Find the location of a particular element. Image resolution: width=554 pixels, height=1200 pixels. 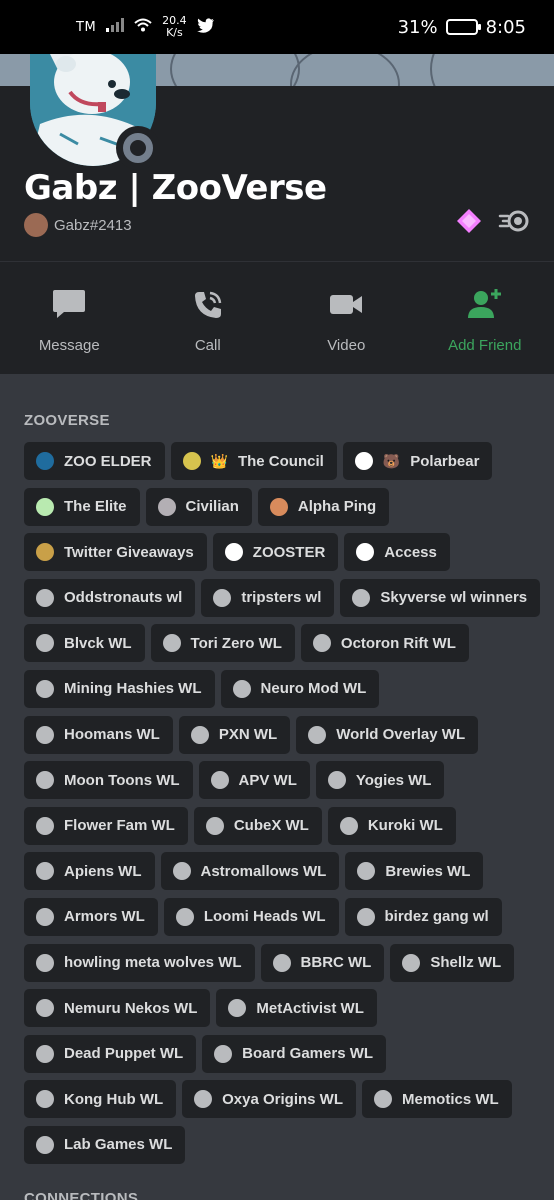

add-friend-button: Add Friend is located at coordinates (485, 318).